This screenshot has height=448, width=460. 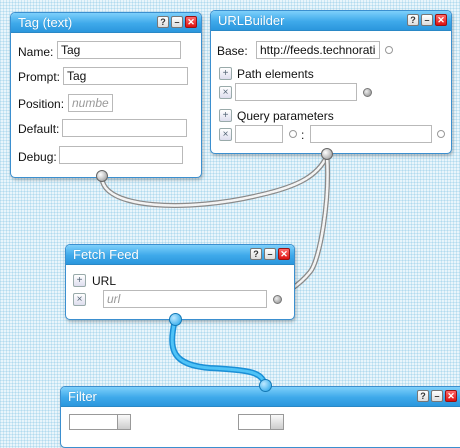 I want to click on filter-input-terminal, so click(x=265, y=385).